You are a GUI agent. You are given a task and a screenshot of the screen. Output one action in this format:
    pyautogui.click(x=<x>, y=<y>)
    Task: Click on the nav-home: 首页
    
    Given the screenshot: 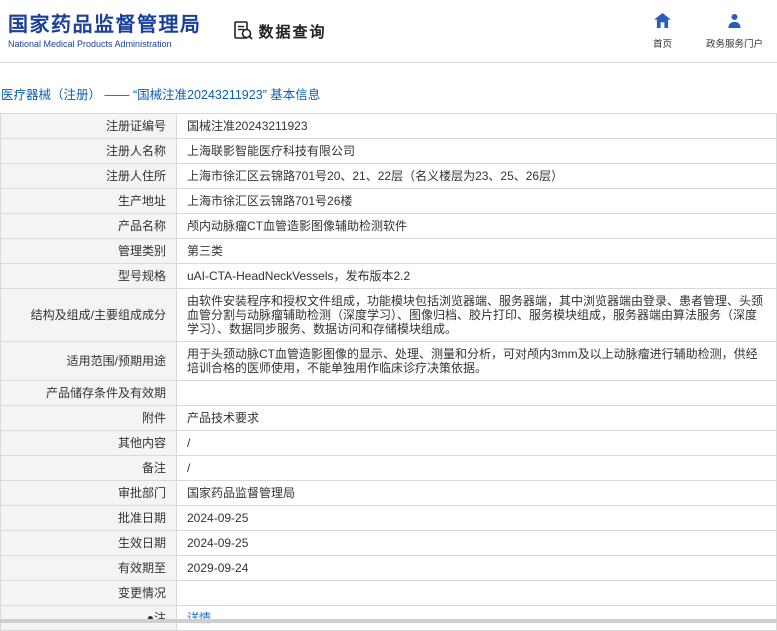 What is the action you would take?
    pyautogui.click(x=662, y=31)
    